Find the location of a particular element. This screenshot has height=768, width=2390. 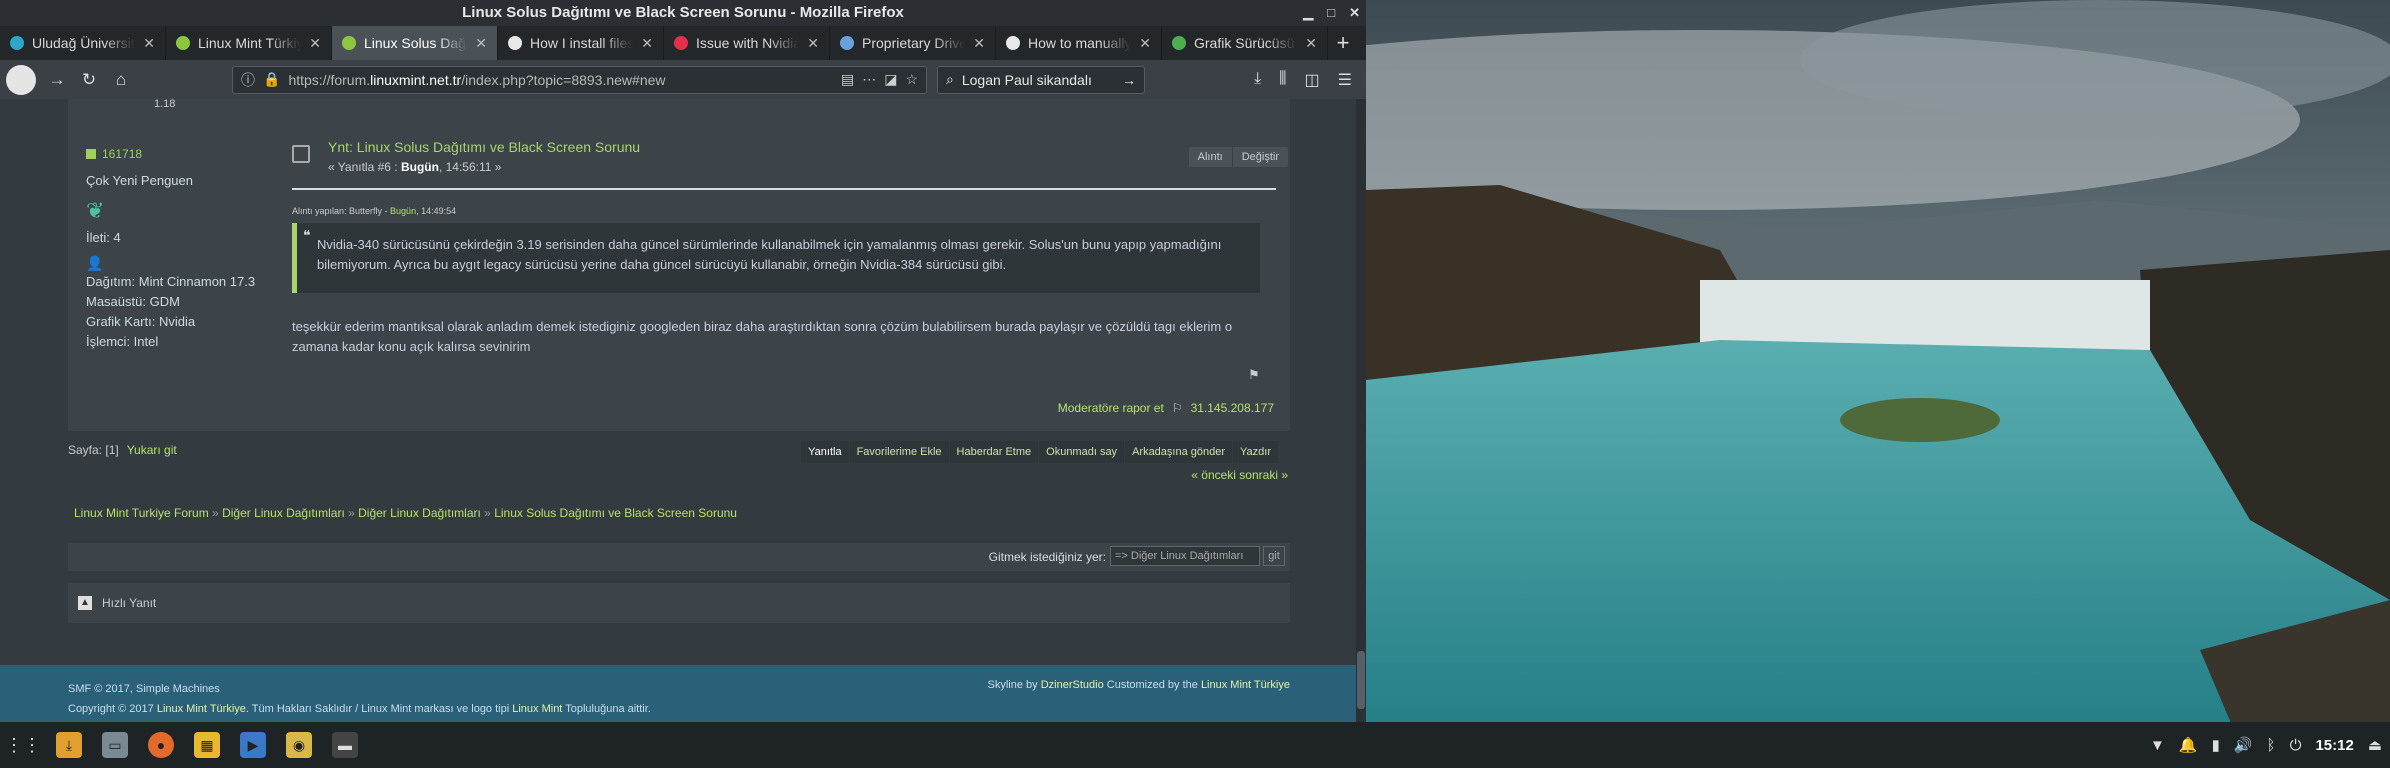

tab-solus: Linux Solus Dağıtımı✕ is located at coordinates (415, 43).